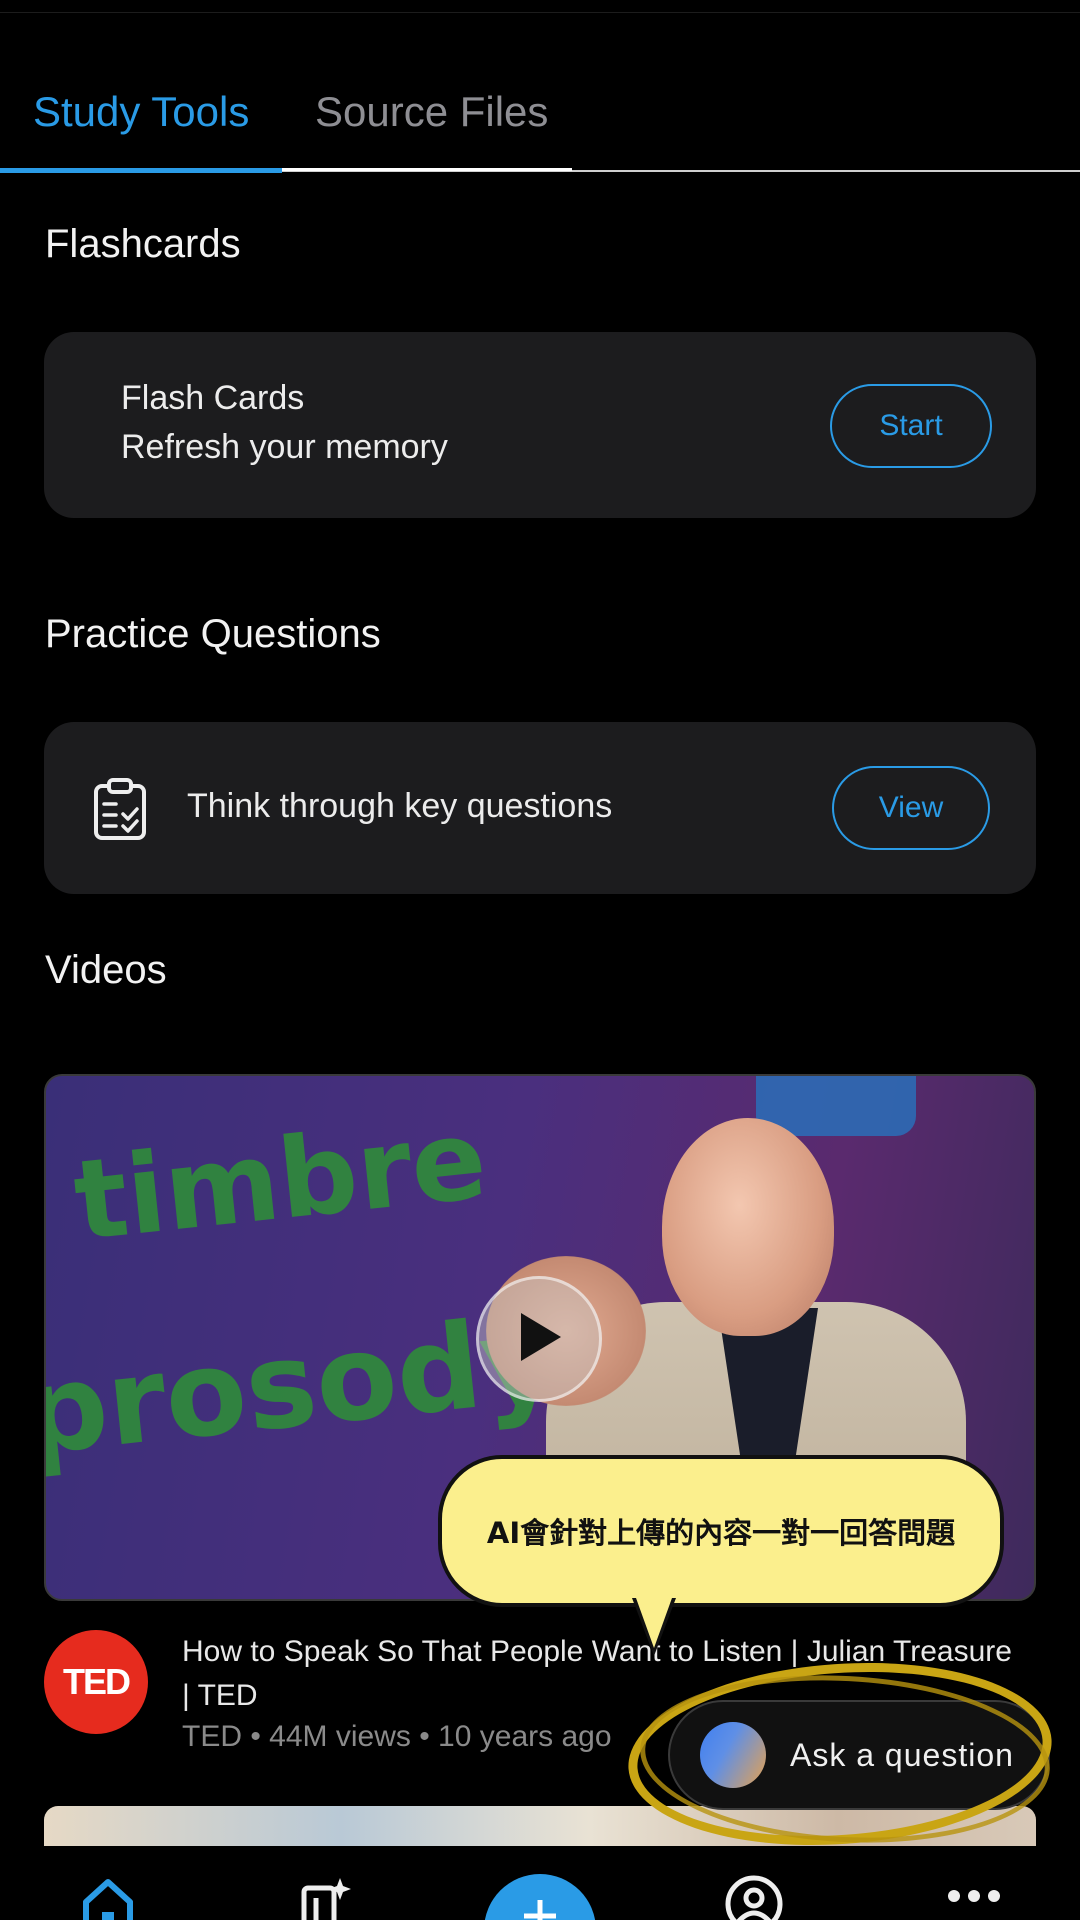 The image size is (1080, 1920). Describe the element at coordinates (108, 1897) in the screenshot. I see `home-icon` at that location.